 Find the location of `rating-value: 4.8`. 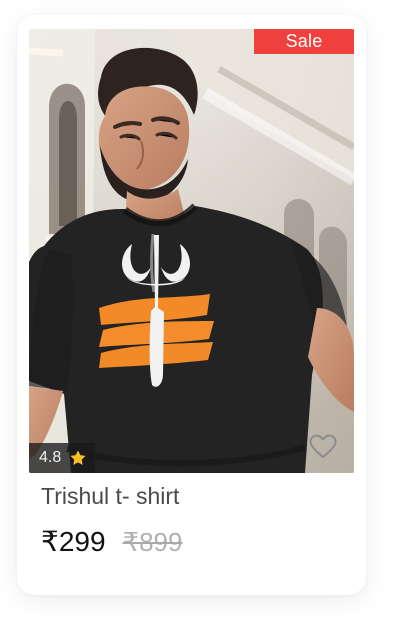

rating-value: 4.8 is located at coordinates (50, 457).